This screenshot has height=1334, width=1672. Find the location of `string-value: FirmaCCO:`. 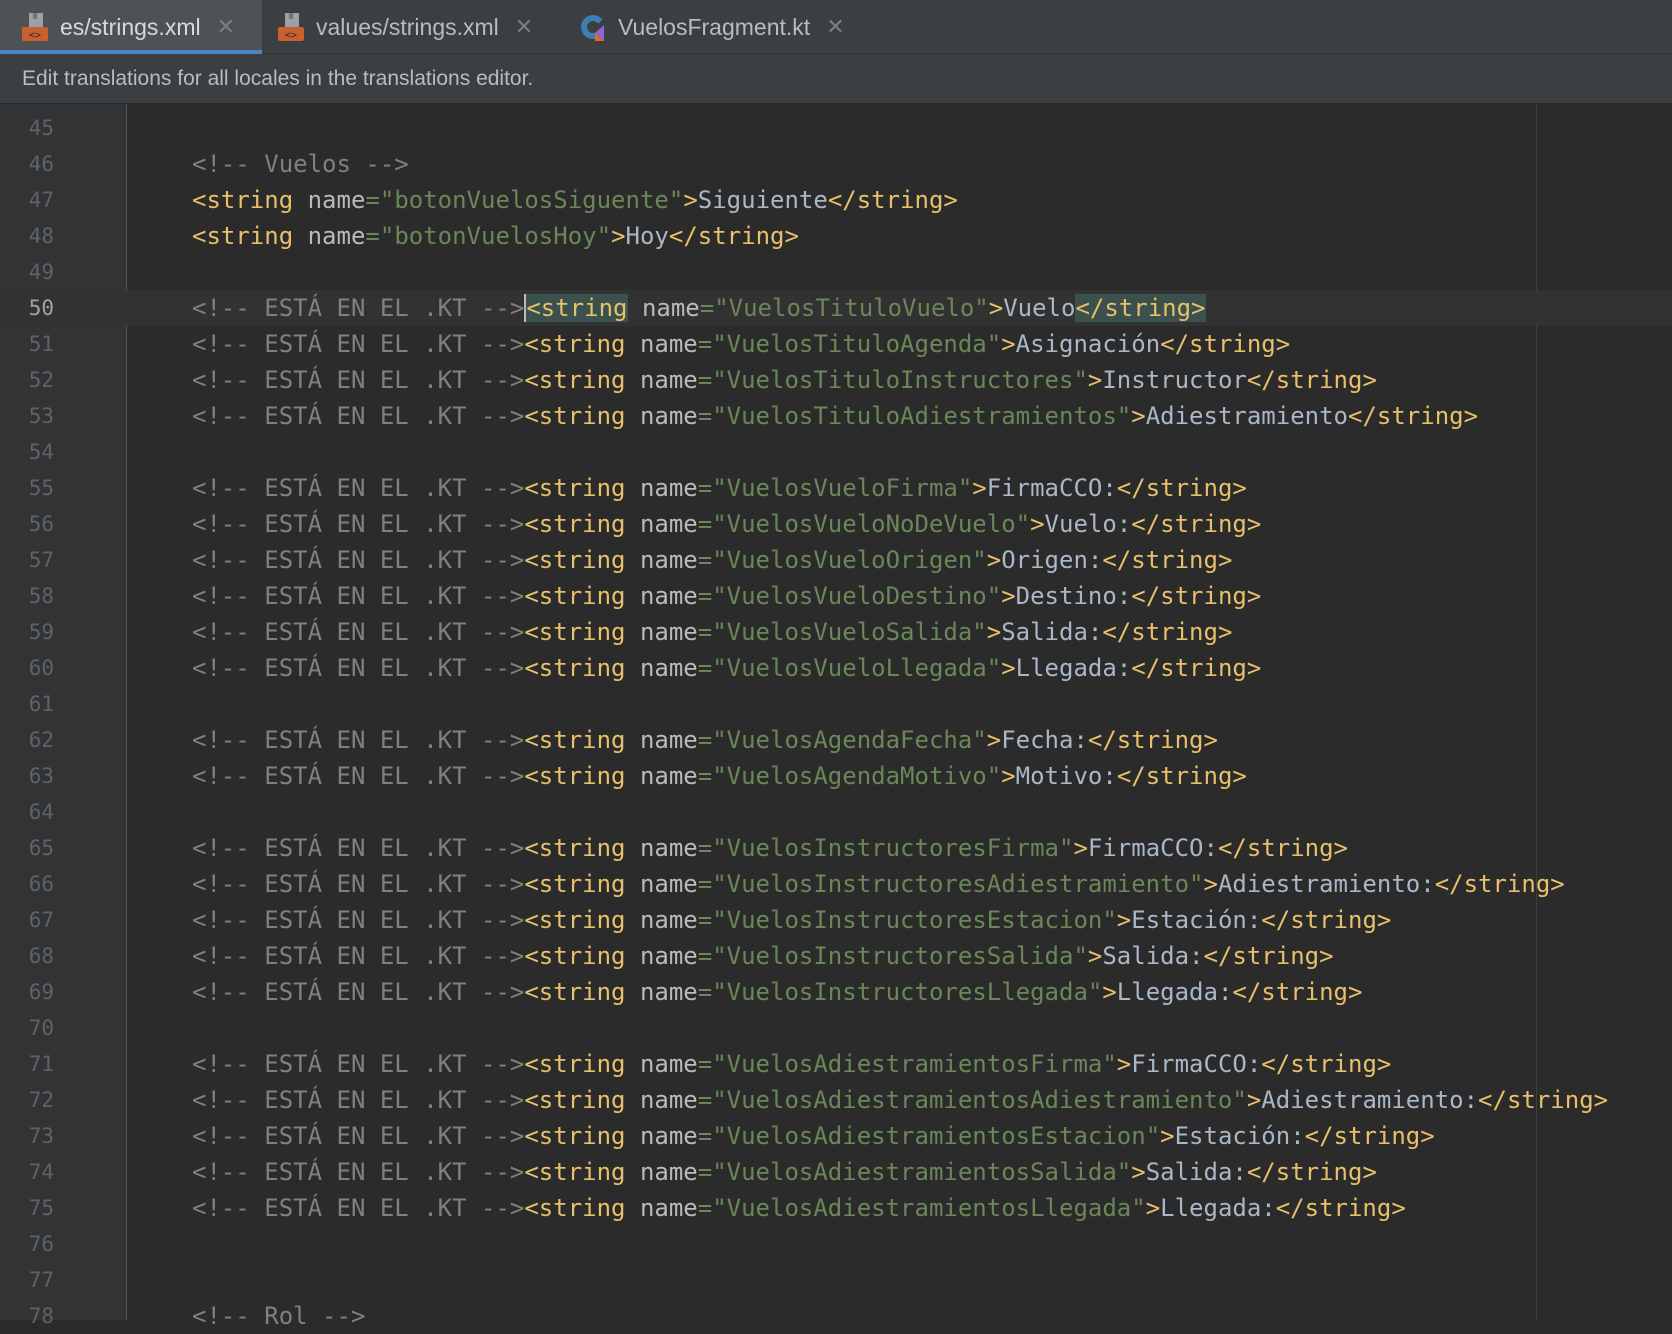

string-value: FirmaCCO: is located at coordinates (1051, 488).